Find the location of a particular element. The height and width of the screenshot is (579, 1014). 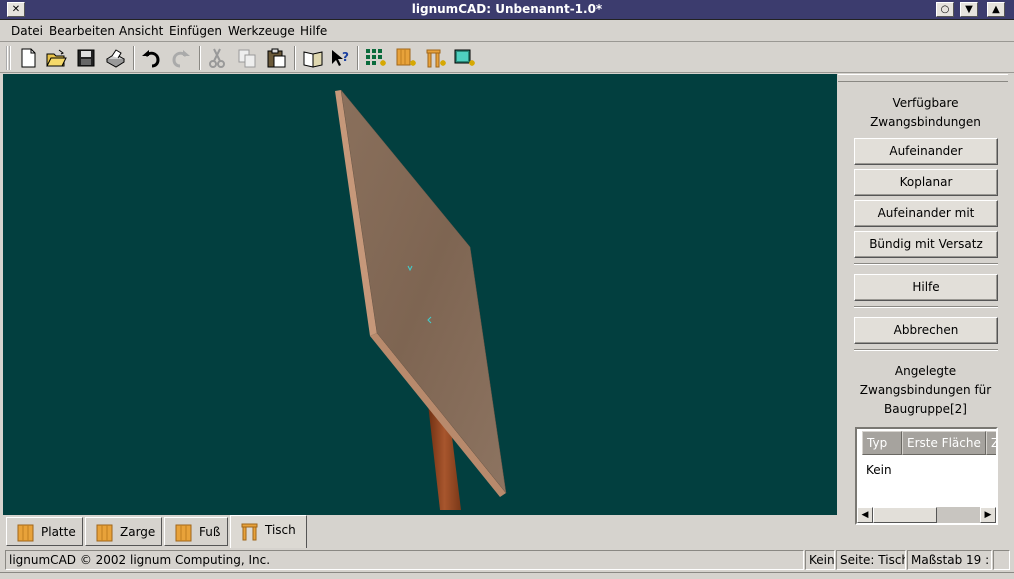

undo-icon is located at coordinates (151, 58).